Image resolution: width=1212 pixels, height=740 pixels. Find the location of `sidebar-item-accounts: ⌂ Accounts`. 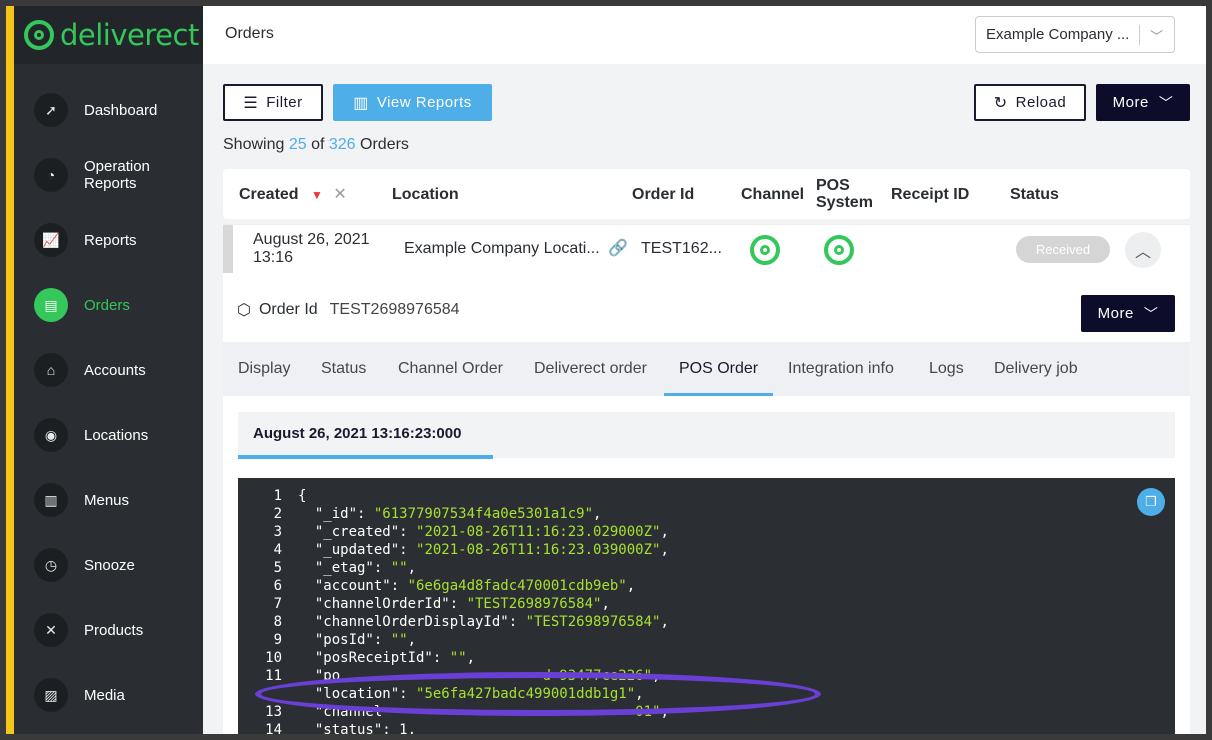

sidebar-item-accounts: ⌂ Accounts is located at coordinates (108, 370).